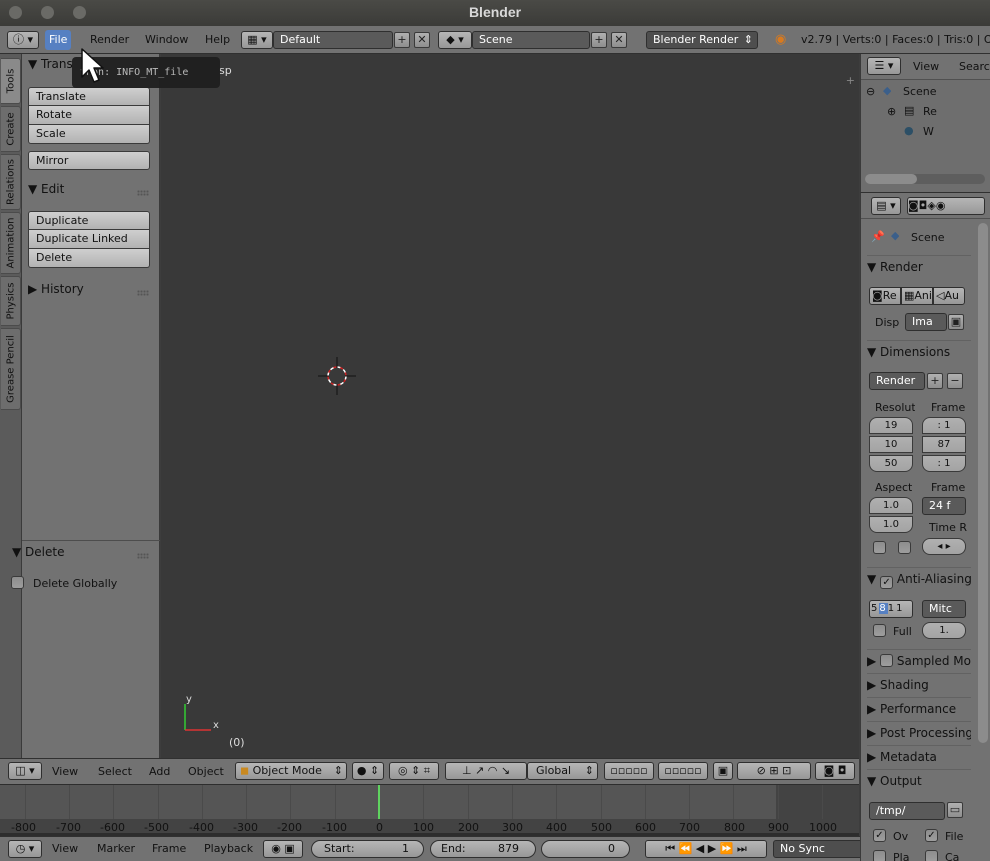 The width and height of the screenshot is (990, 861). Describe the element at coordinates (878, 236) in the screenshot. I see `pin-icon: 📌` at that location.